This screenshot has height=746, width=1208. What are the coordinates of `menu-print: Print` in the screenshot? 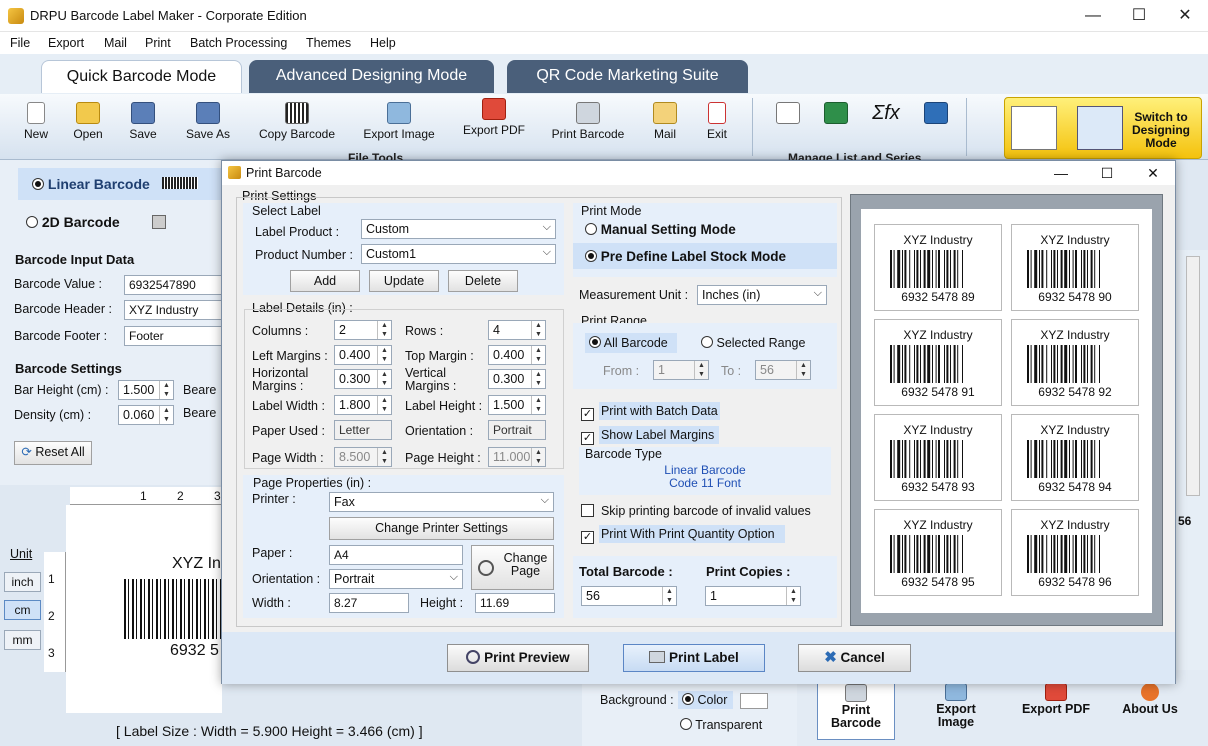 It's located at (158, 43).